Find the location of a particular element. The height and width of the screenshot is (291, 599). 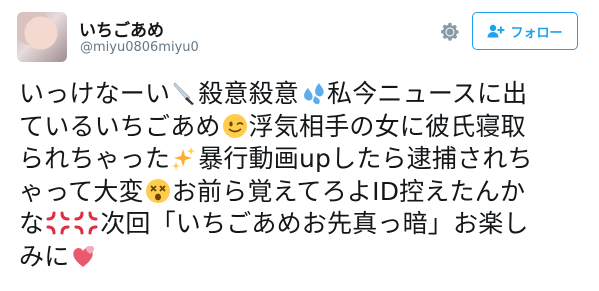

two-hearts-emoji is located at coordinates (84, 256).